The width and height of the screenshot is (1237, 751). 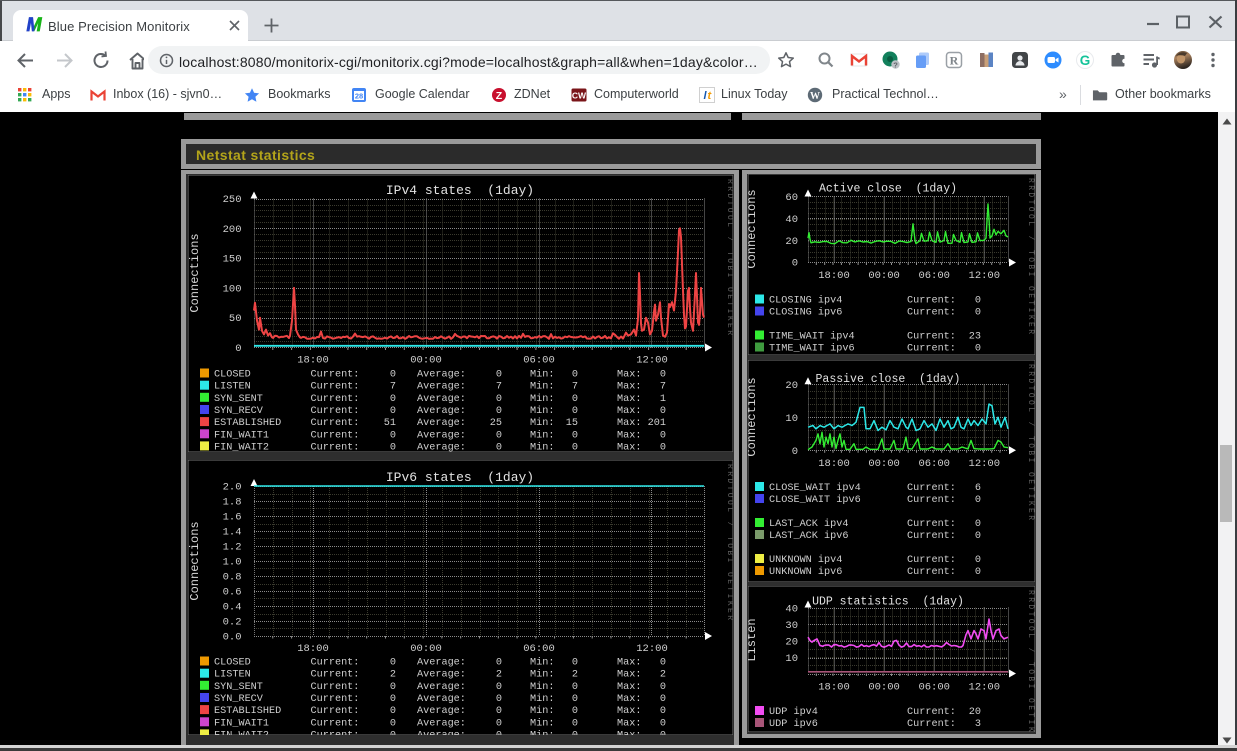 I want to click on svg-text: UDP statistics (1day), so click(x=888, y=602).